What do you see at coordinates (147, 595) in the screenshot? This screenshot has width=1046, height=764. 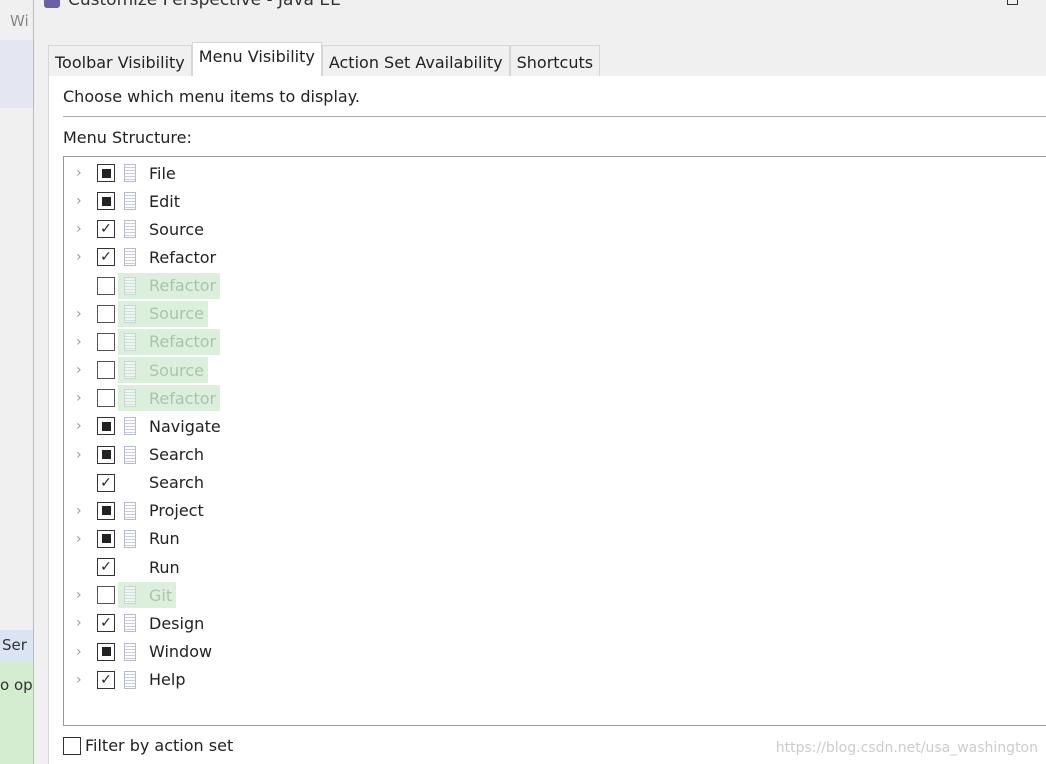 I see `tree-item-label-group: Git` at bounding box center [147, 595].